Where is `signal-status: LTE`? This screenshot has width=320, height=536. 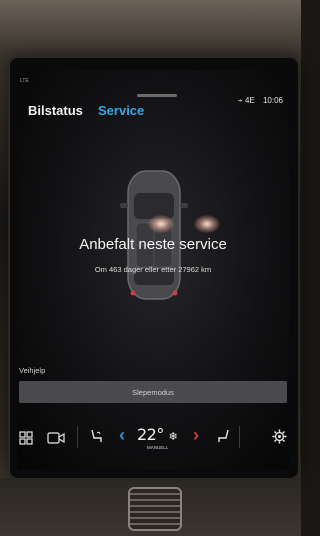
signal-status: LTE is located at coordinates (24, 81).